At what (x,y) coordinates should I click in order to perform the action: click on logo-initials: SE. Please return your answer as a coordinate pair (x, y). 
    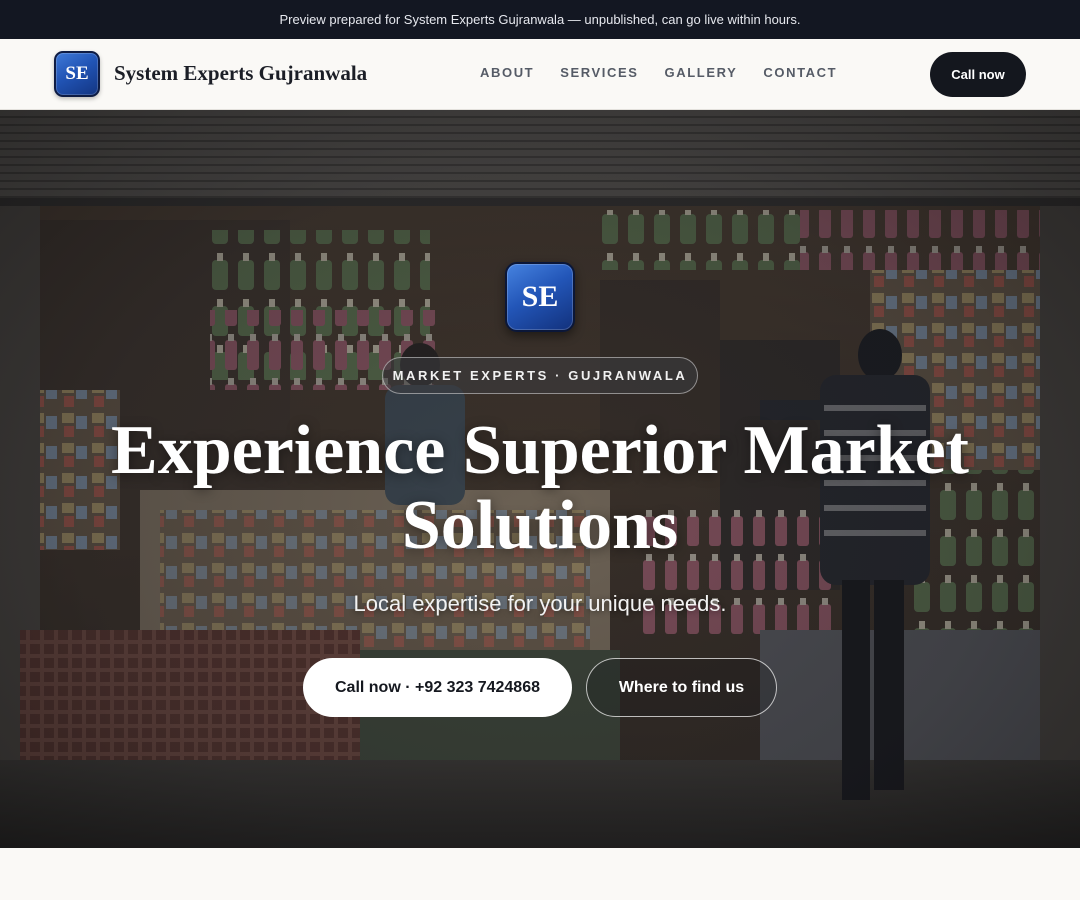
    Looking at the image, I should click on (77, 73).